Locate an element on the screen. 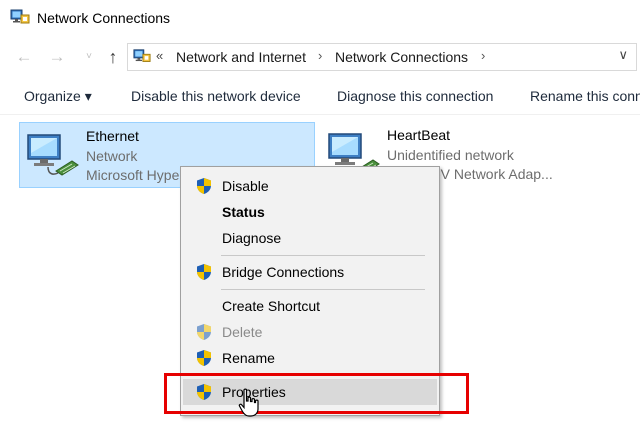 The image size is (640, 436). arrow-right-icon: → is located at coordinates (57, 57).